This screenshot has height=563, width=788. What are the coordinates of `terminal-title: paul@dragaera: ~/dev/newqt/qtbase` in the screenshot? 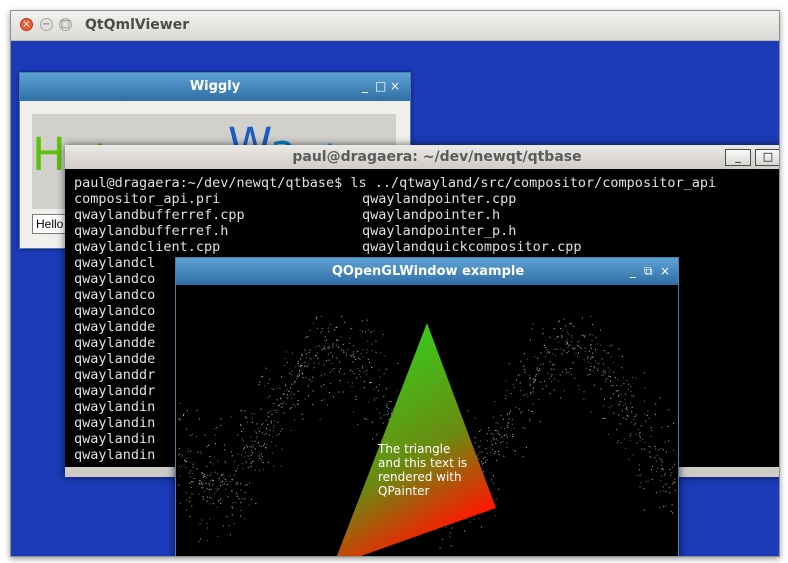 It's located at (437, 157).